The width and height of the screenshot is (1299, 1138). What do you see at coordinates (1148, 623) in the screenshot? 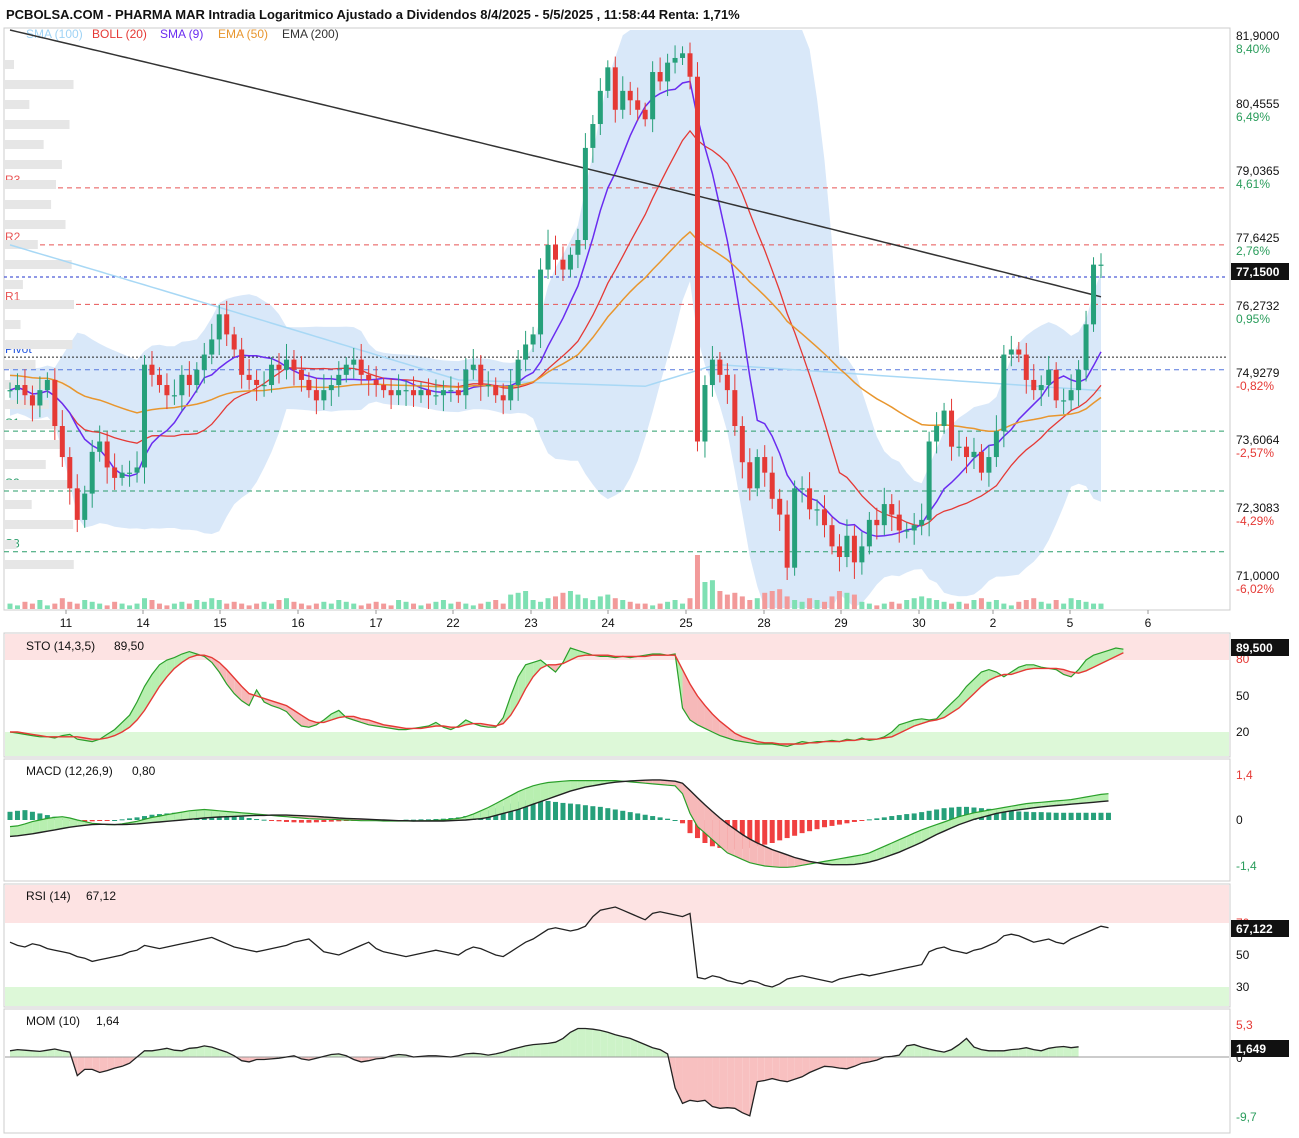
I see `x-tick-label: 6` at bounding box center [1148, 623].